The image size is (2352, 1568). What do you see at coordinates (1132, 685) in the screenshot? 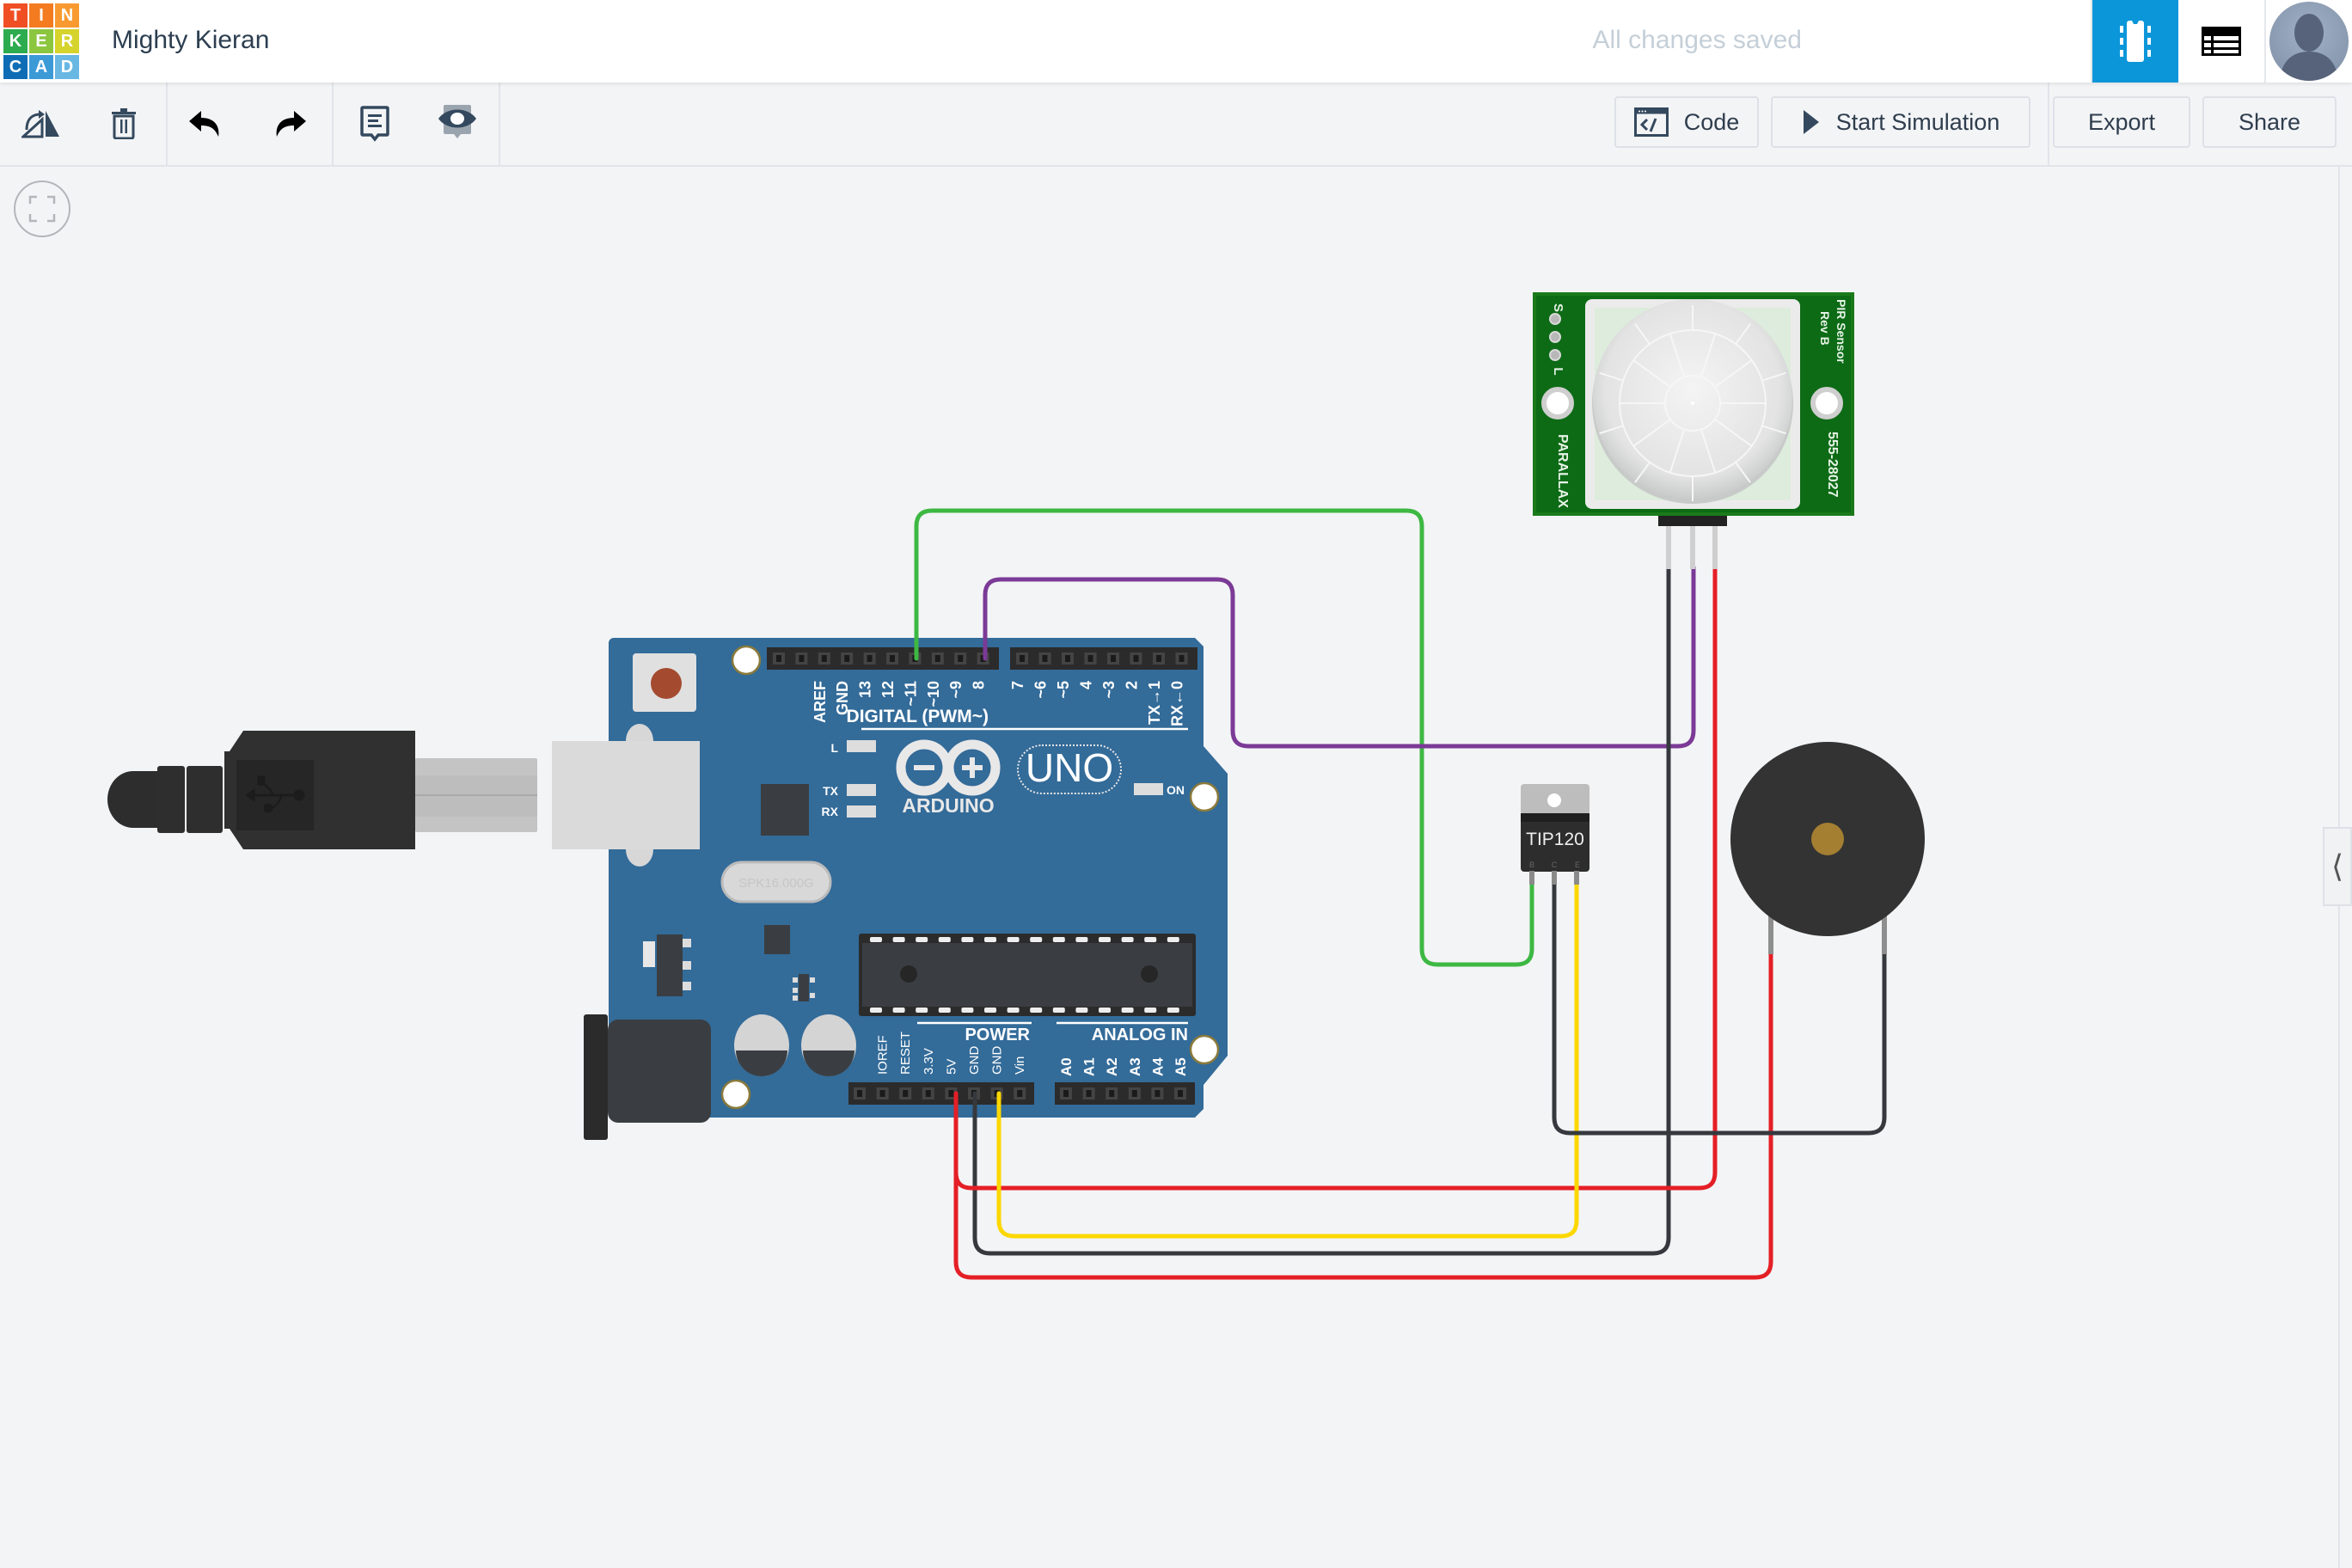
I see `digital-pin-label: 2` at bounding box center [1132, 685].